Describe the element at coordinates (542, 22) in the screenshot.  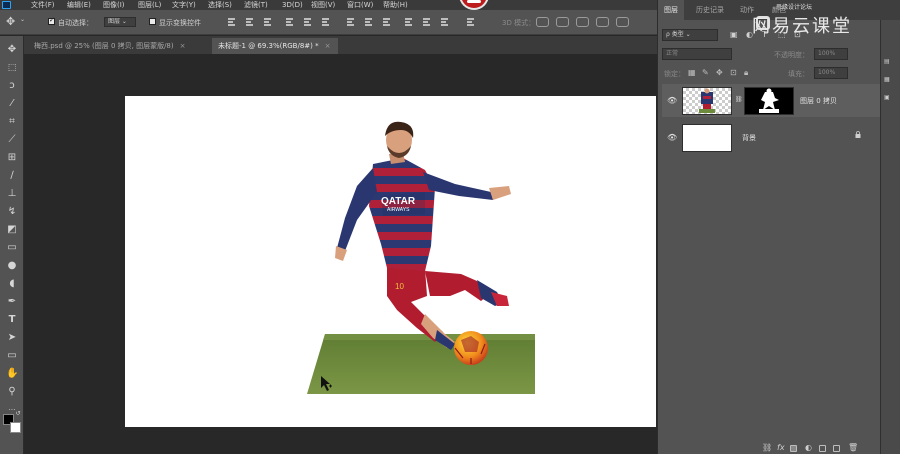
I see `rotate-3d-icon` at that location.